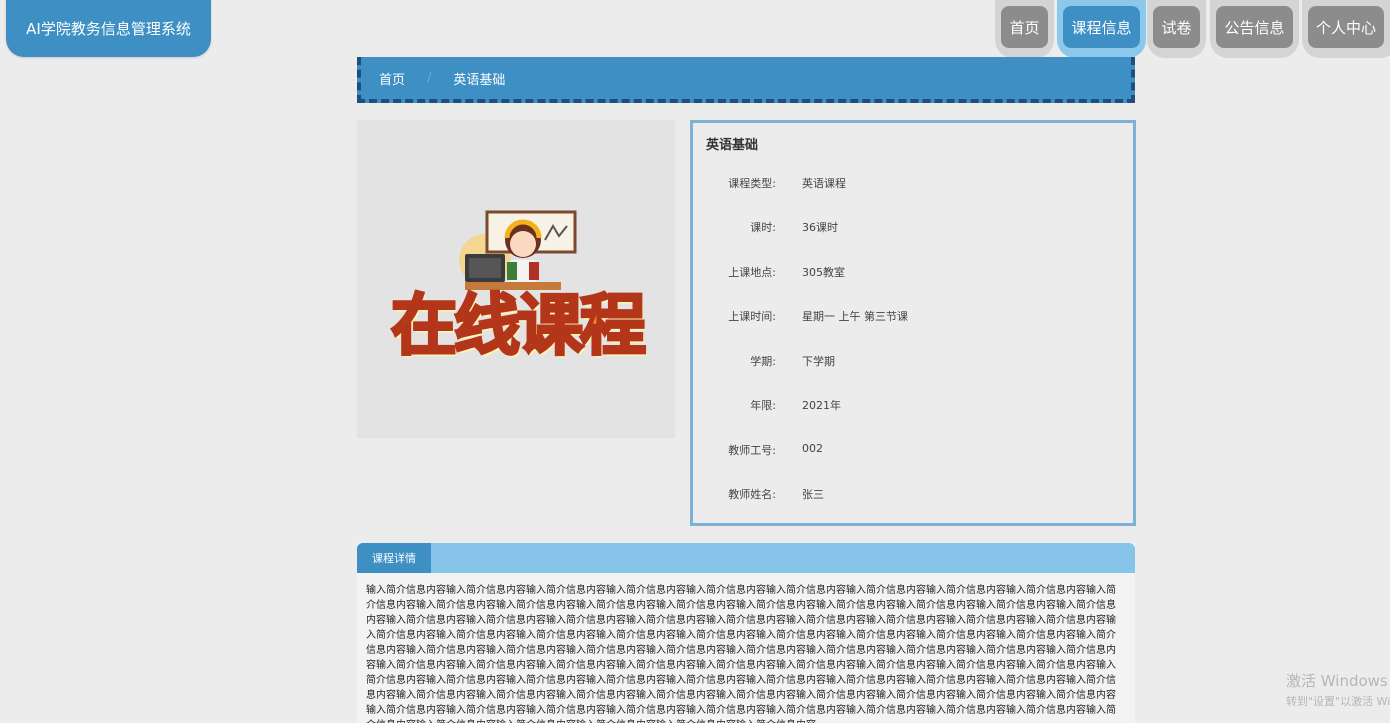  I want to click on info-value: 星期一 上午 第三节课, so click(855, 316).